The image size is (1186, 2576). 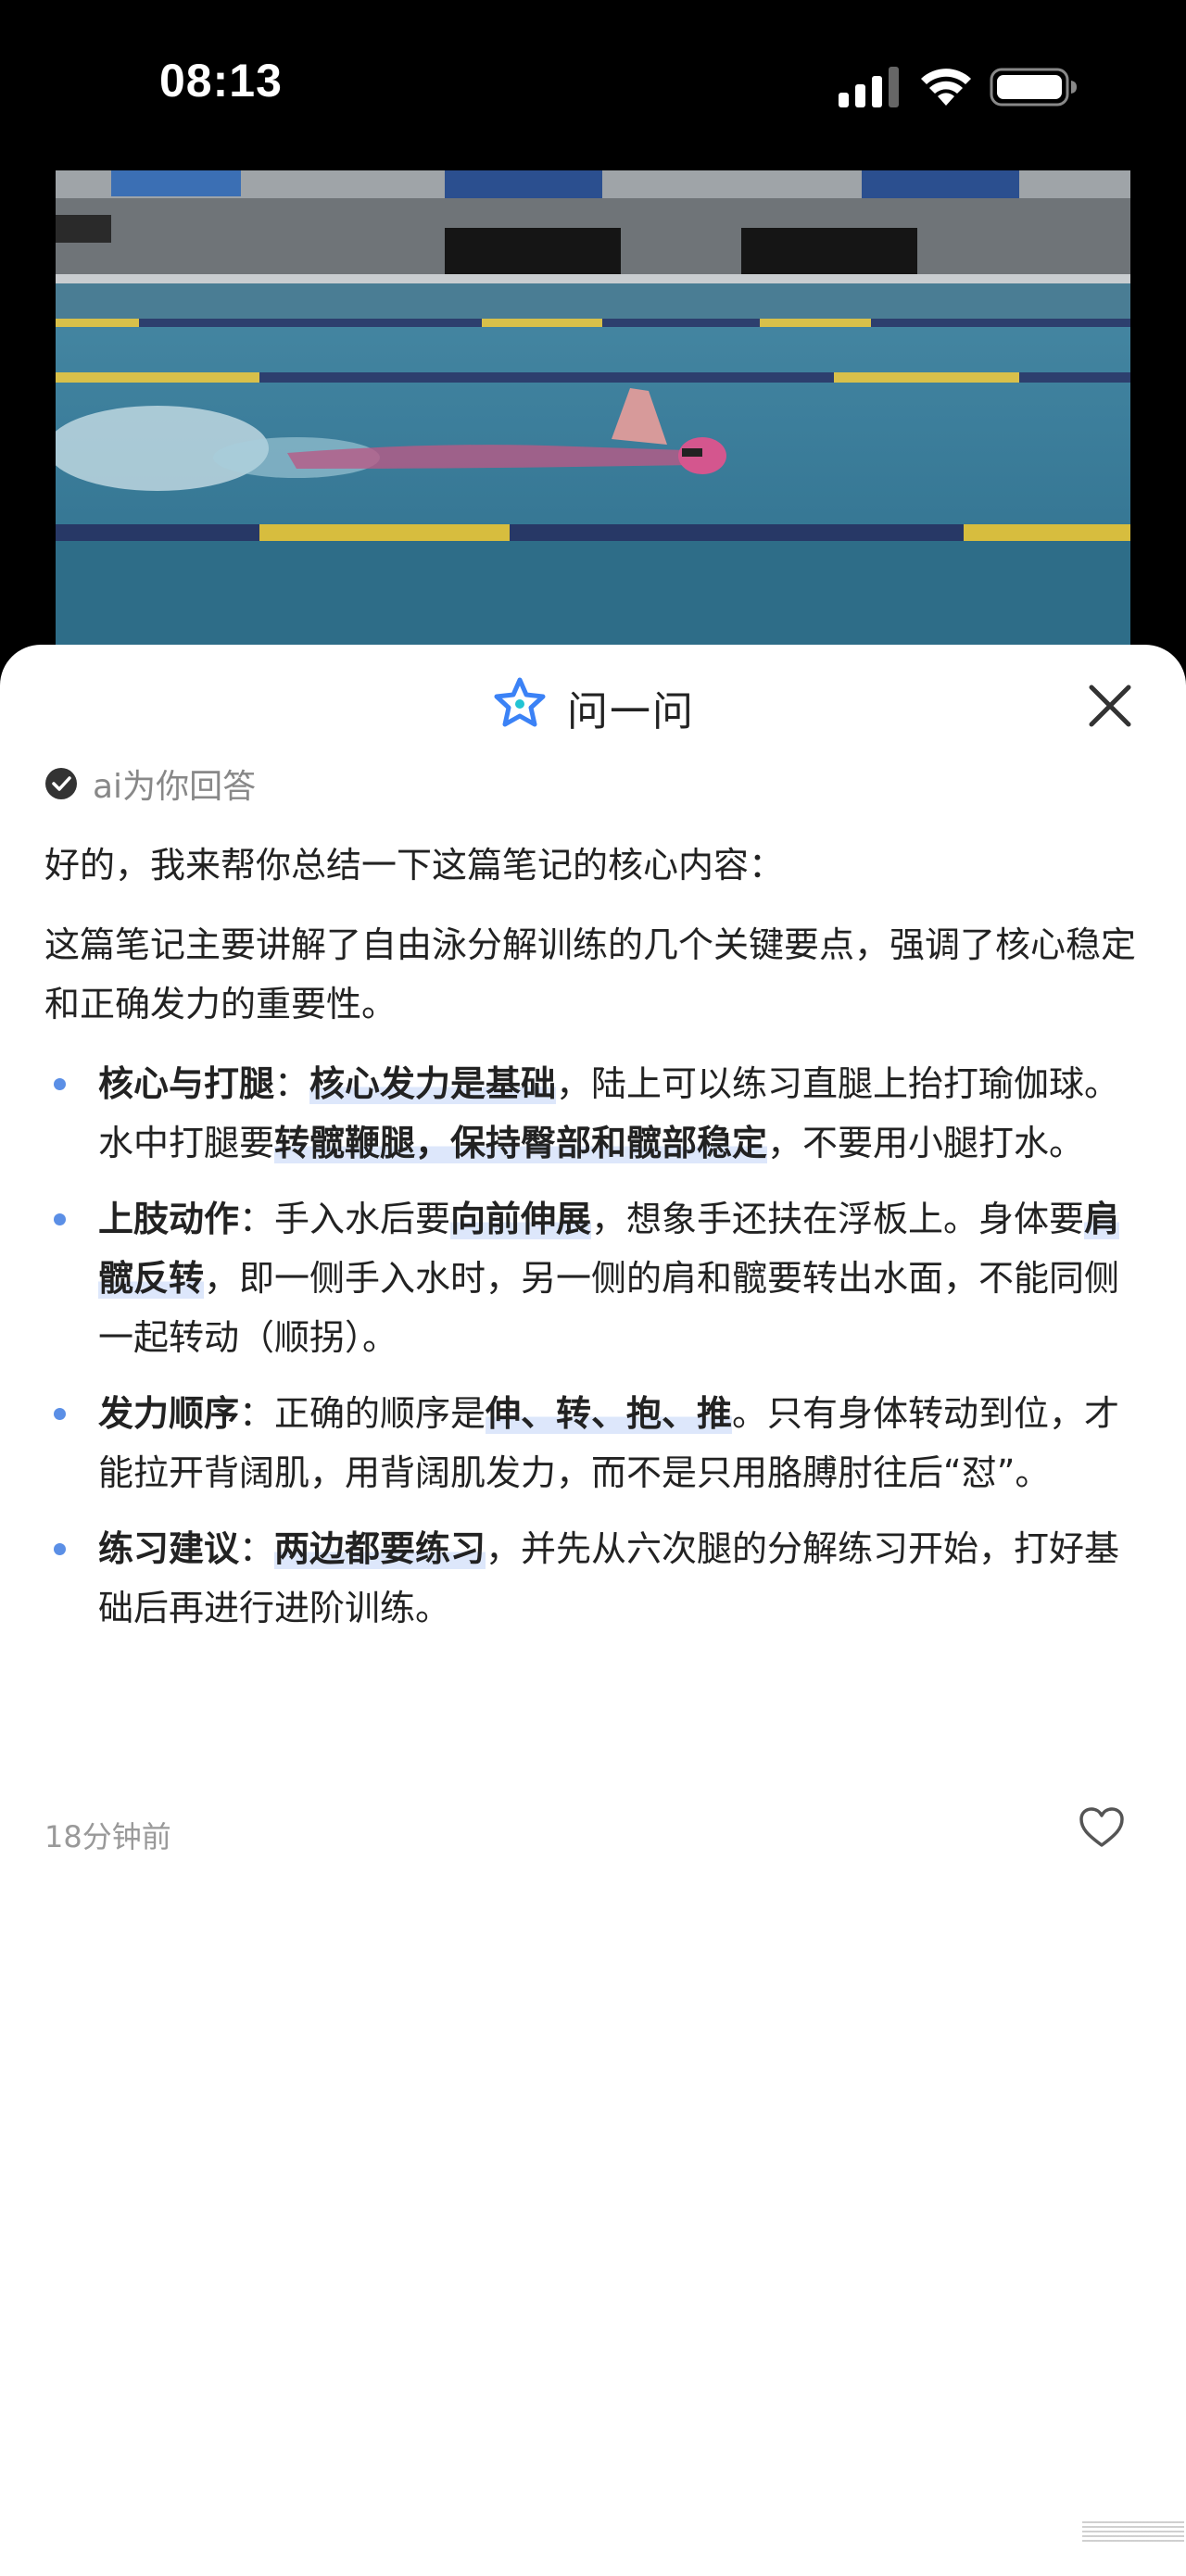 I want to click on point-text: ：手入水后要, so click(x=345, y=1219).